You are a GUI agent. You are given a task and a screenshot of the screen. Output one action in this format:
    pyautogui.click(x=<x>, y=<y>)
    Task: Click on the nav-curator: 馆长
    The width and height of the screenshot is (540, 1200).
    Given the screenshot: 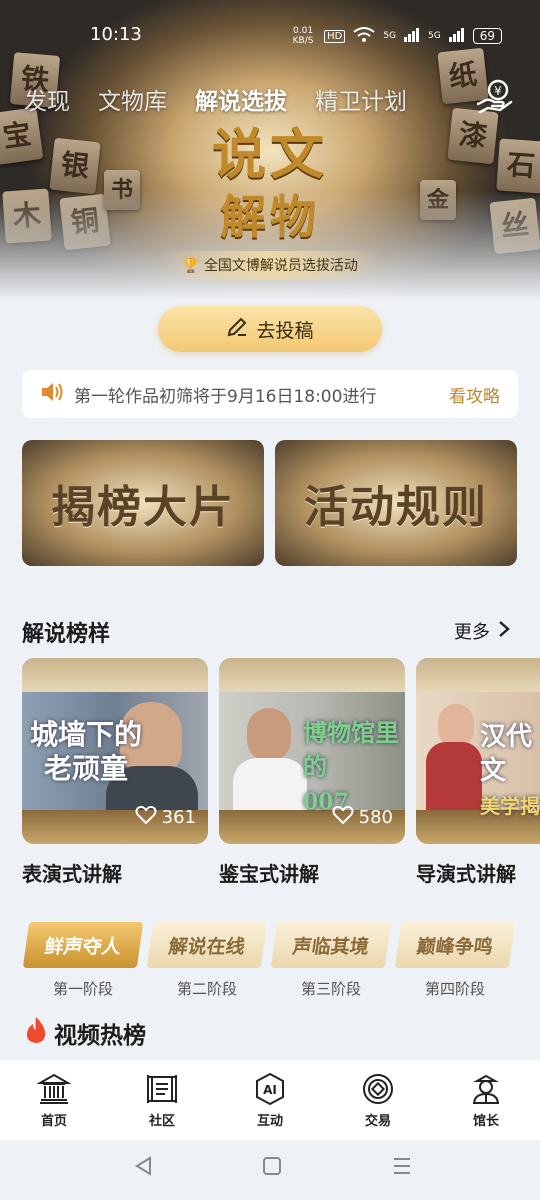 What is the action you would take?
    pyautogui.click(x=486, y=1100)
    